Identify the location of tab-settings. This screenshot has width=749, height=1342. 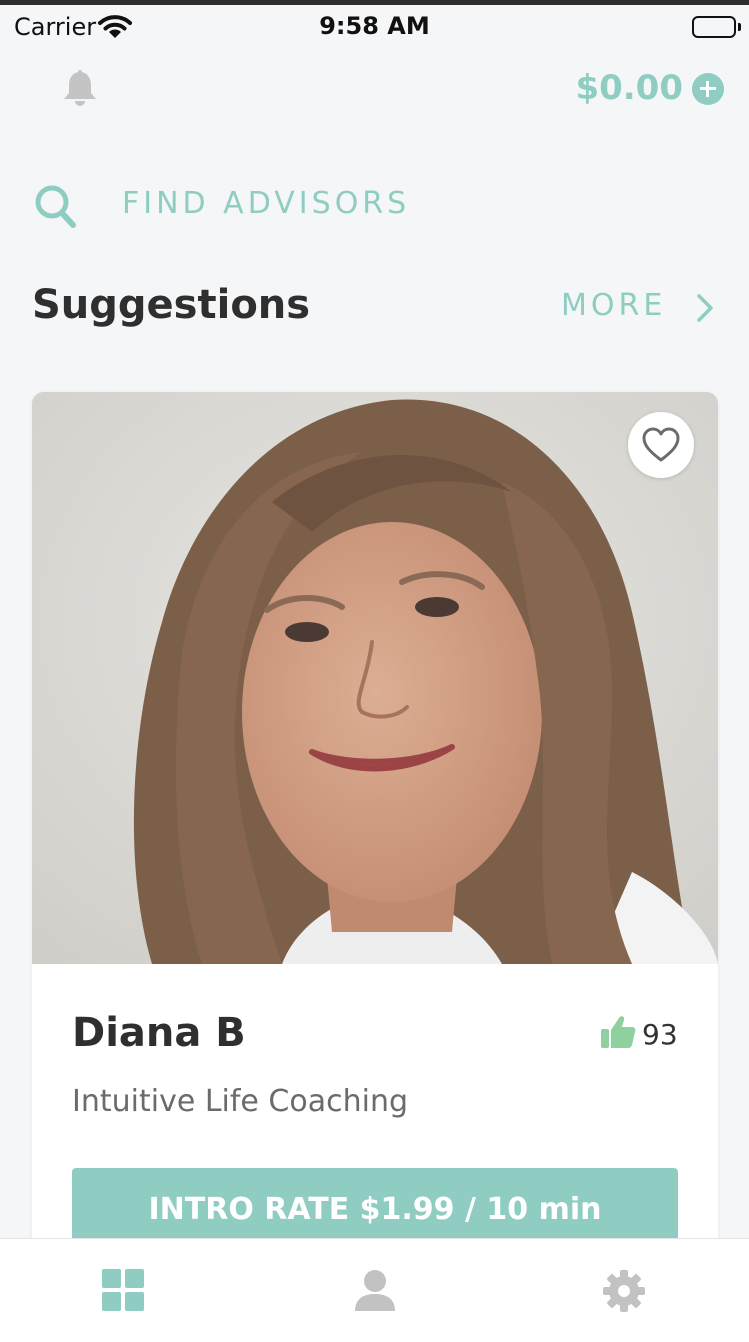
(624, 1291).